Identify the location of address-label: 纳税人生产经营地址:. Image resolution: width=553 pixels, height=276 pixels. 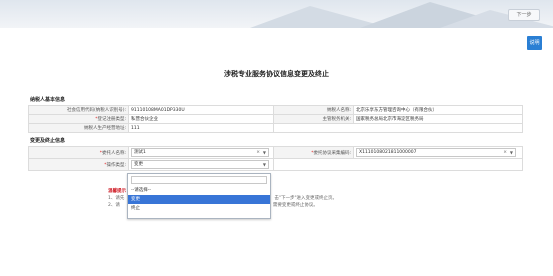
(78, 128).